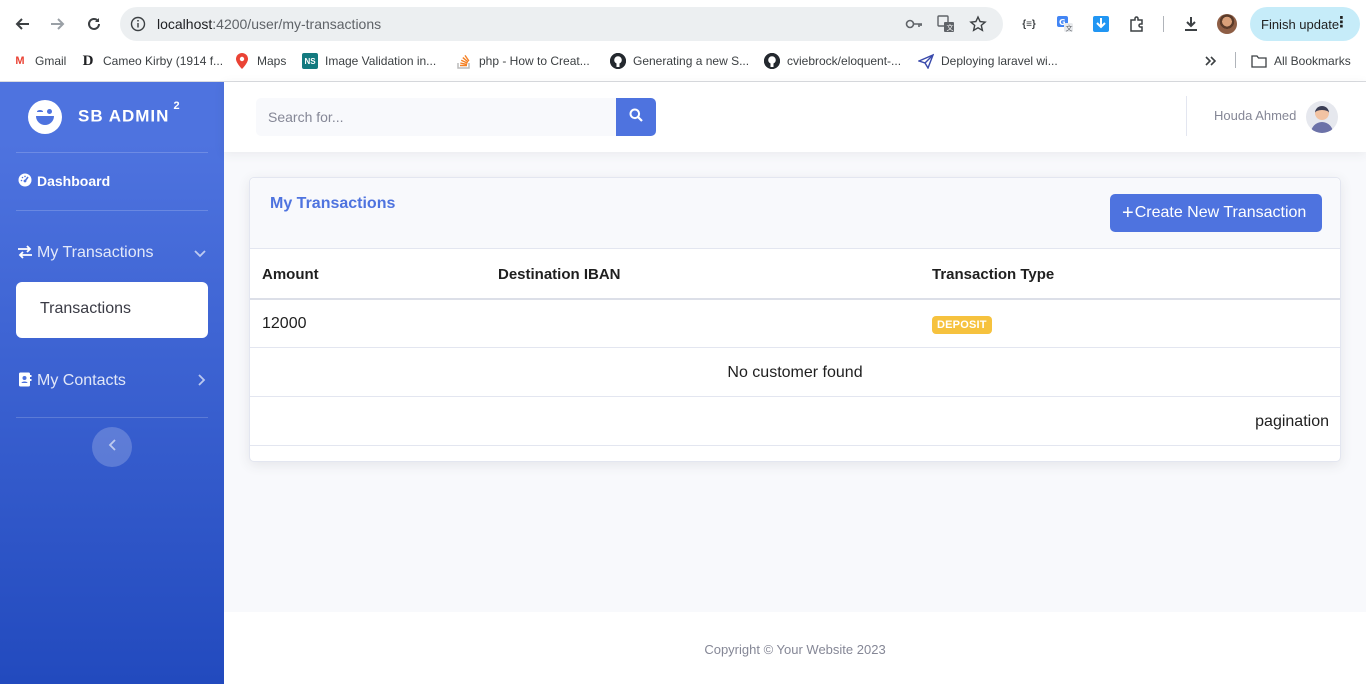 The width and height of the screenshot is (1366, 684). I want to click on downloads-icon, so click(1191, 24).